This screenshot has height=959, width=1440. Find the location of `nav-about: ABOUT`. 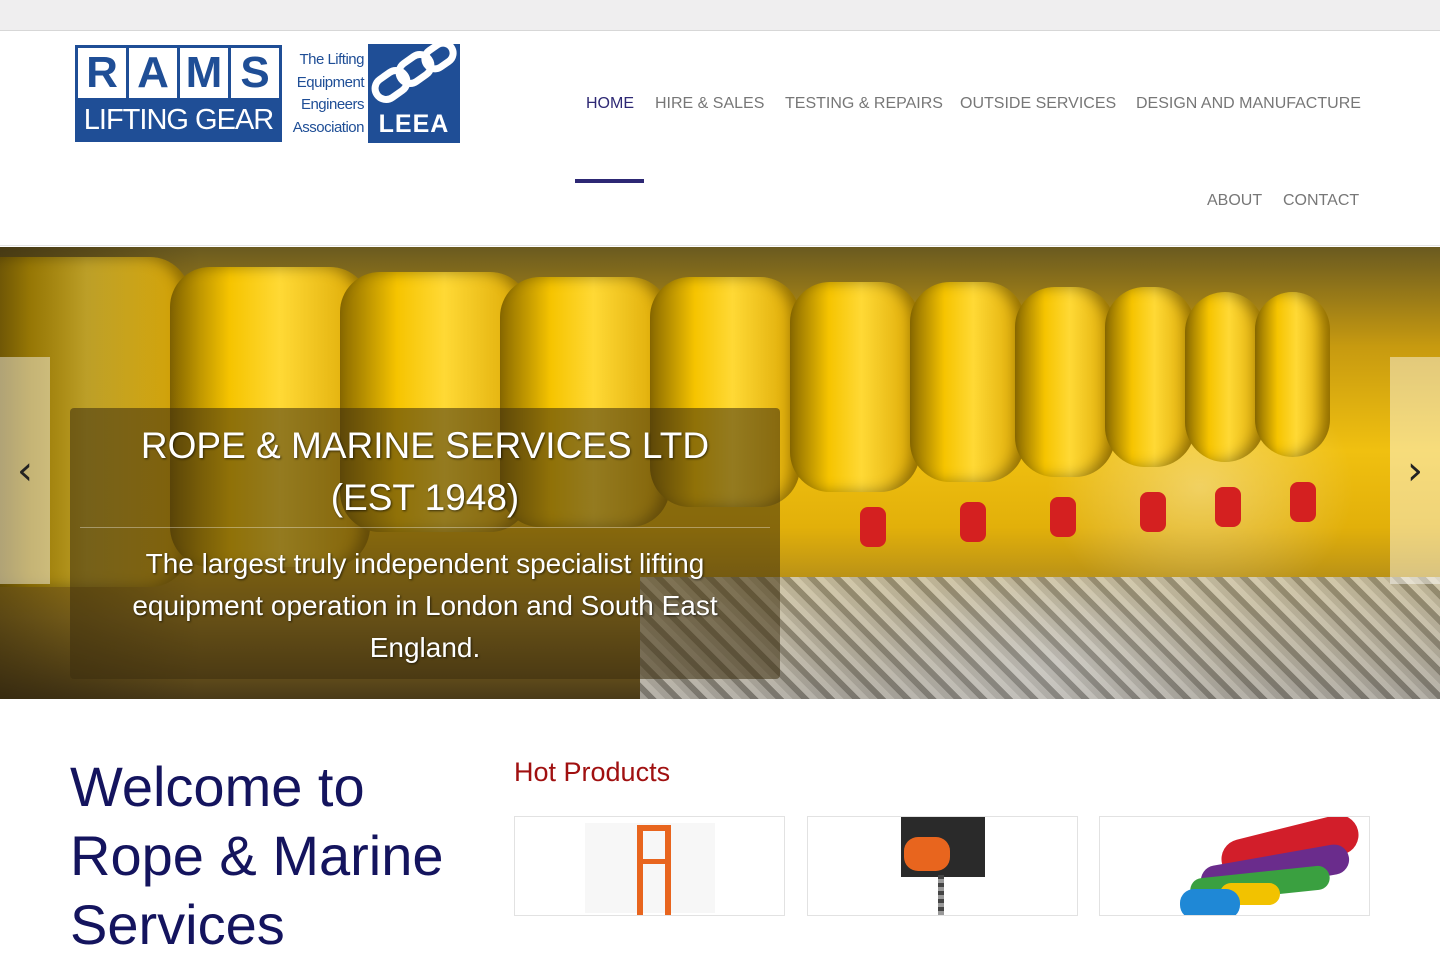

nav-about: ABOUT is located at coordinates (1234, 201).